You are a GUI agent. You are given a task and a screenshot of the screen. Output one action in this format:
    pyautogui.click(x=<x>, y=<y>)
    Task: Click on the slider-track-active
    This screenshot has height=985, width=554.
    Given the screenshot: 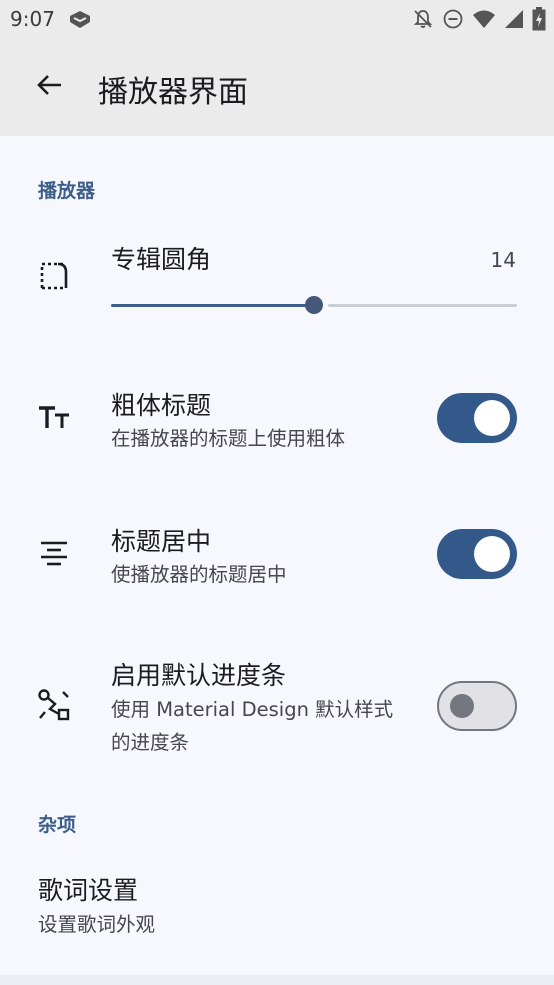 What is the action you would take?
    pyautogui.click(x=210, y=305)
    